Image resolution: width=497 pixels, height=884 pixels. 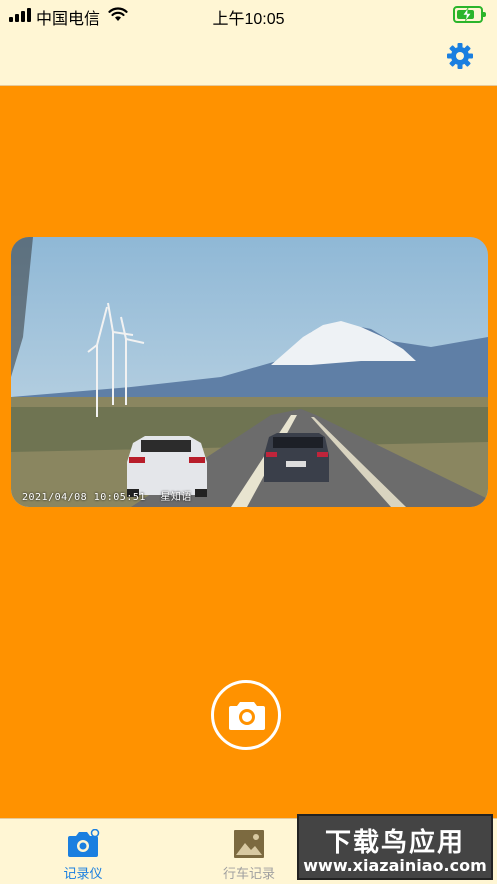 I want to click on nav-bar, so click(x=248, y=58).